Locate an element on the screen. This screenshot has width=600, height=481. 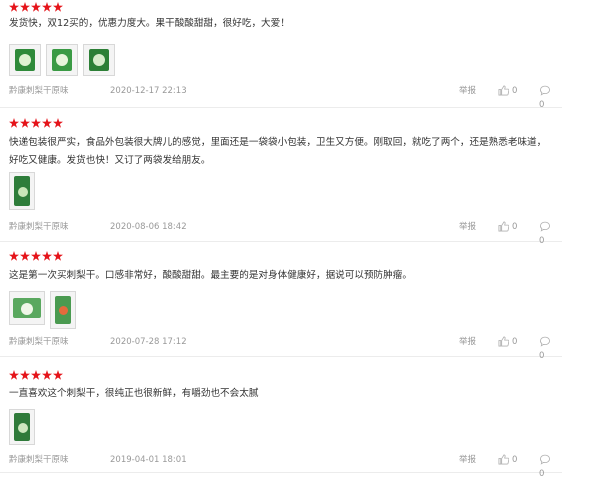
review-text: 一直喜欢这个刺梨干，很纯正也很新鲜，有嚼劲也不会太腻 is located at coordinates (134, 393).